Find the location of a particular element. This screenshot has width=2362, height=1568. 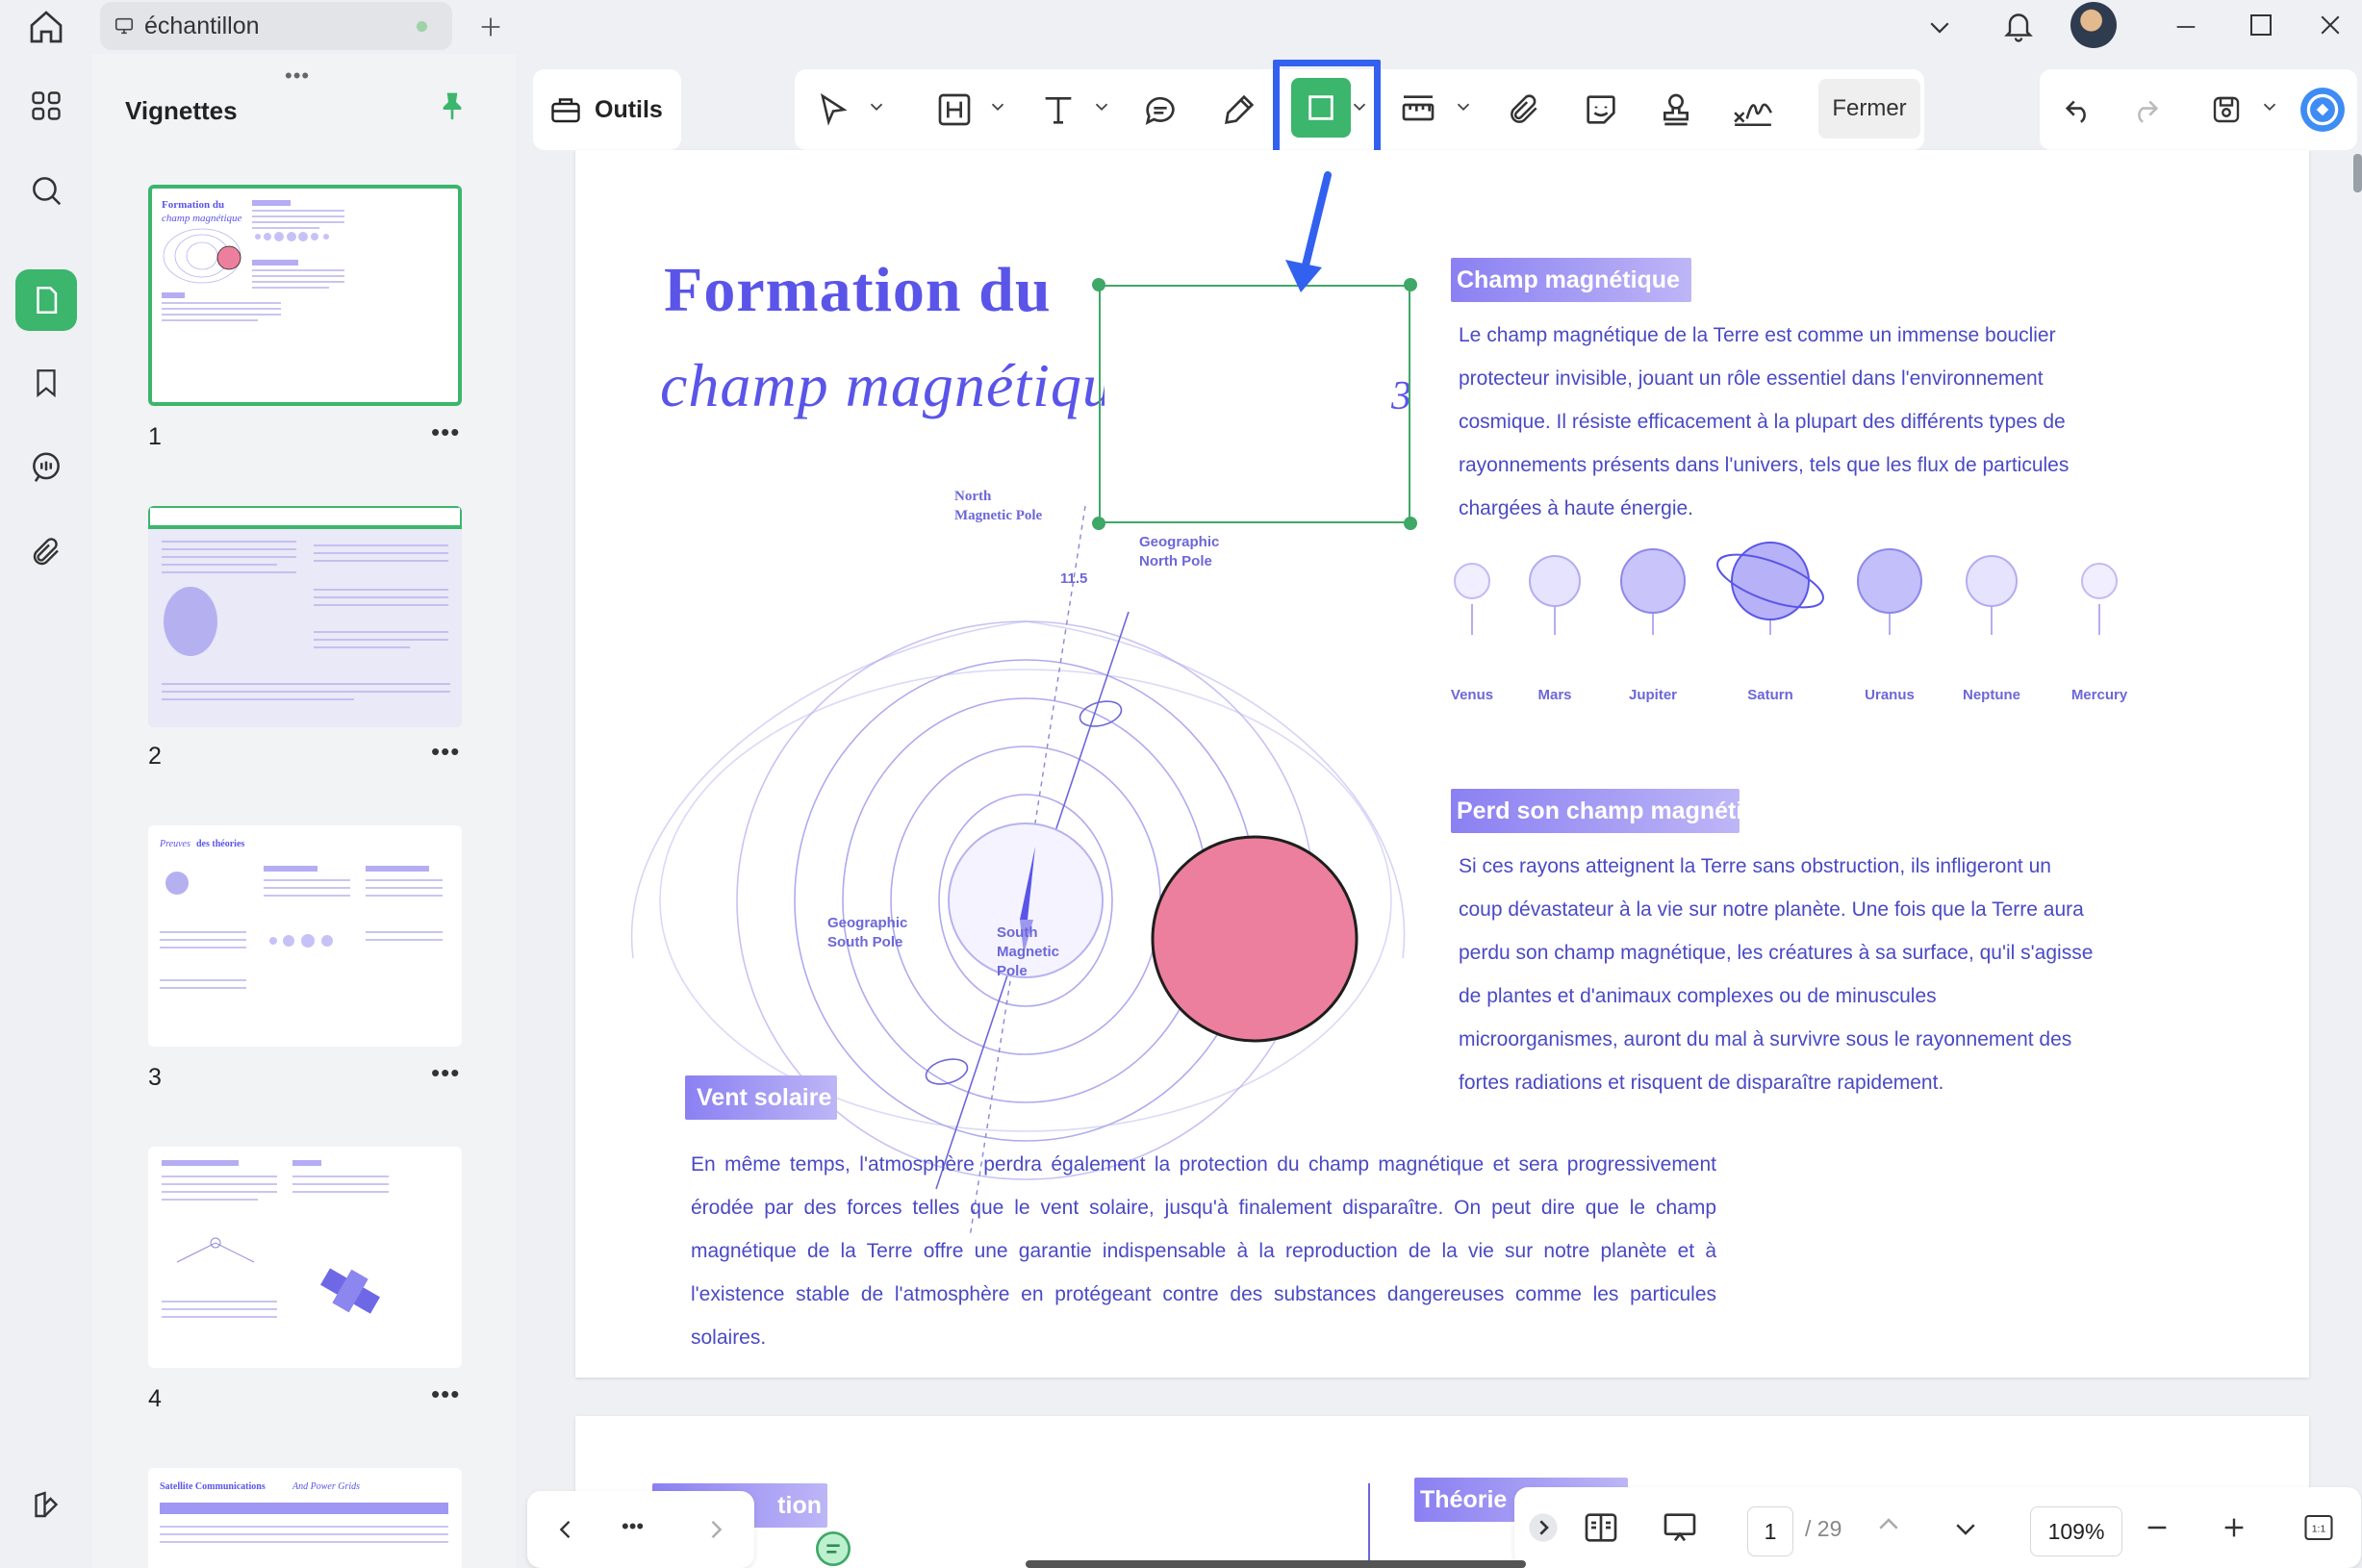

section-heading-champ: Champ magnétique is located at coordinates (1571, 280).